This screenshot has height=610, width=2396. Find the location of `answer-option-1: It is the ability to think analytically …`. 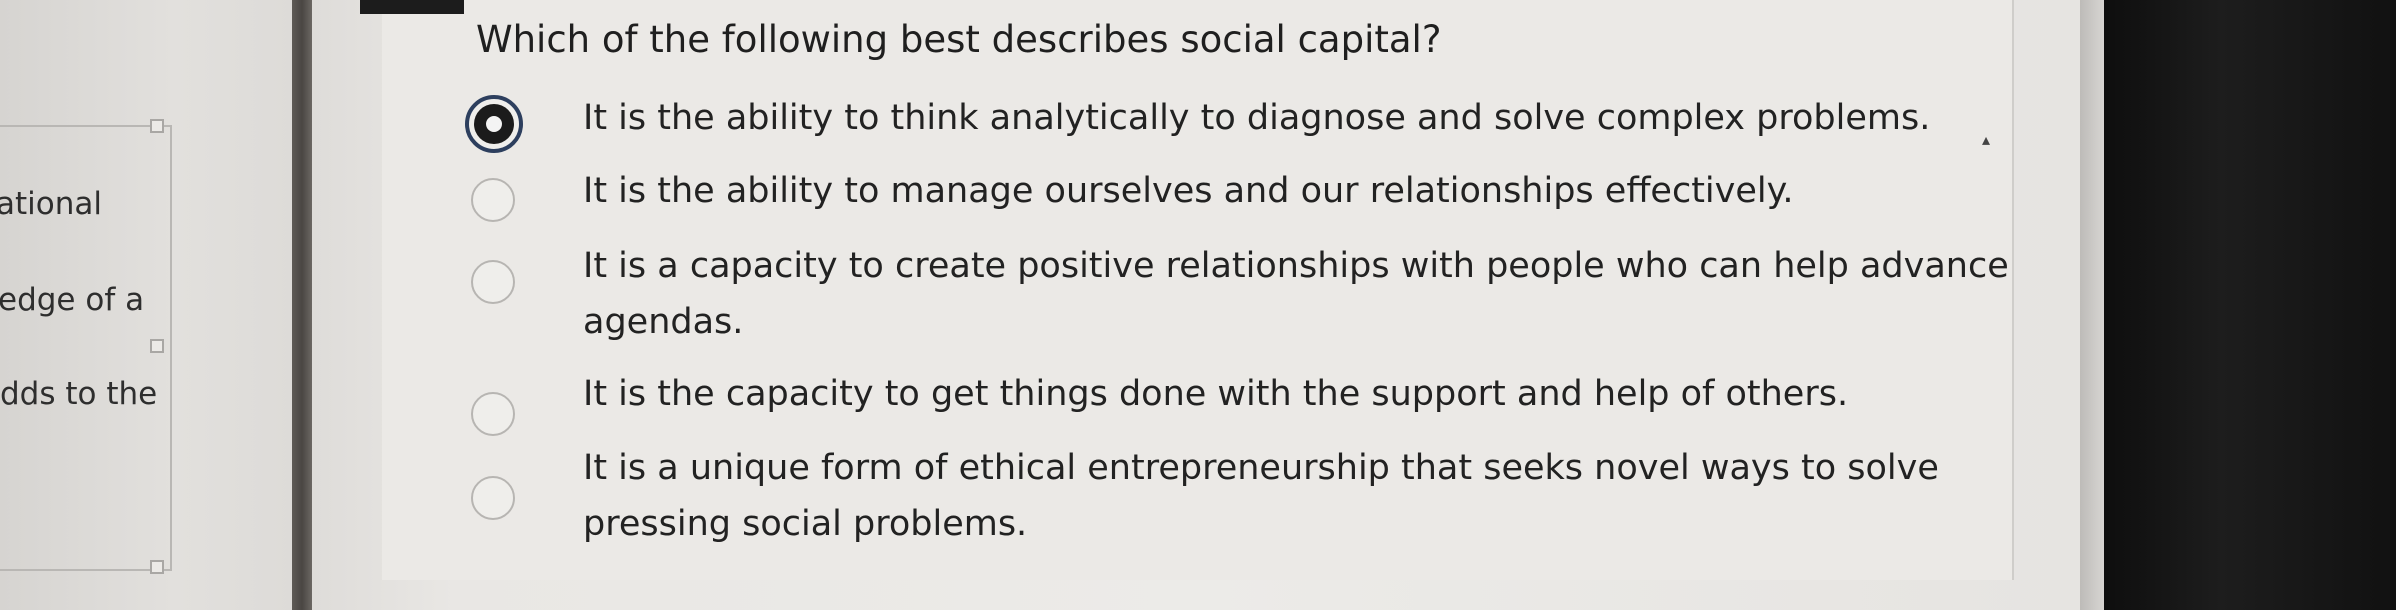

answer-option-1: It is the ability to think analytically … is located at coordinates (1225, 130).